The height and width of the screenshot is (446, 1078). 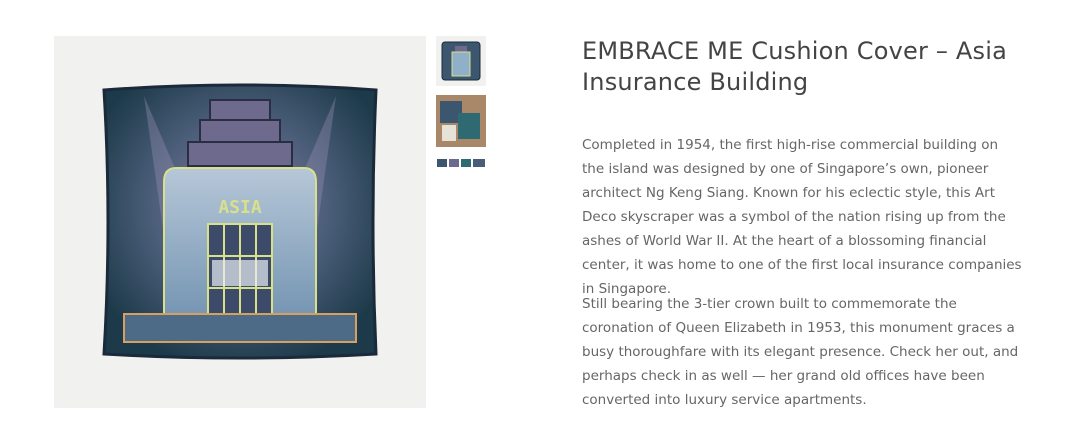 I want to click on thumbnail-cushion-image, so click(x=461, y=61).